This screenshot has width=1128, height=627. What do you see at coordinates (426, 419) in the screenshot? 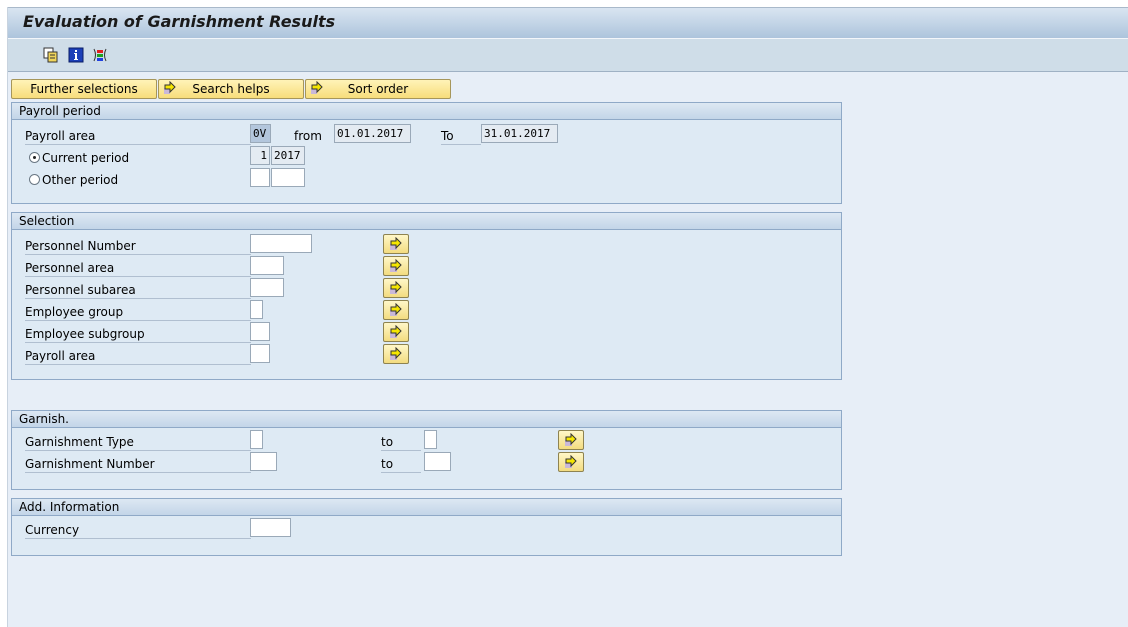
I see `group-heading: Garnish.` at bounding box center [426, 419].